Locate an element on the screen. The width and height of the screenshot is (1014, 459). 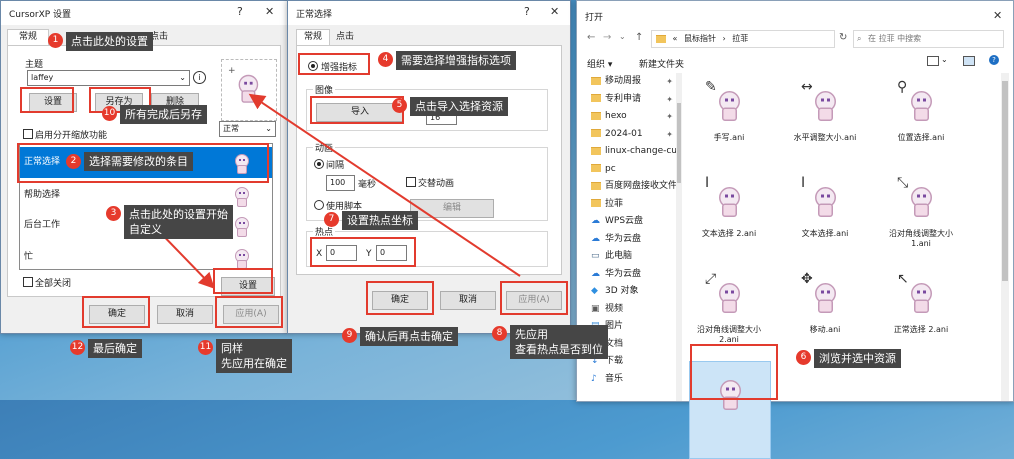
use-script-radio is located at coordinates (319, 205).